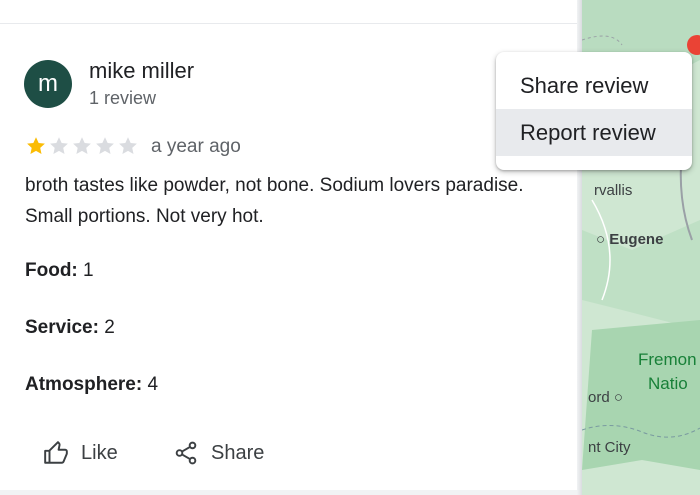 The image size is (700, 495). What do you see at coordinates (36, 145) in the screenshot?
I see `star-filled-icon` at bounding box center [36, 145].